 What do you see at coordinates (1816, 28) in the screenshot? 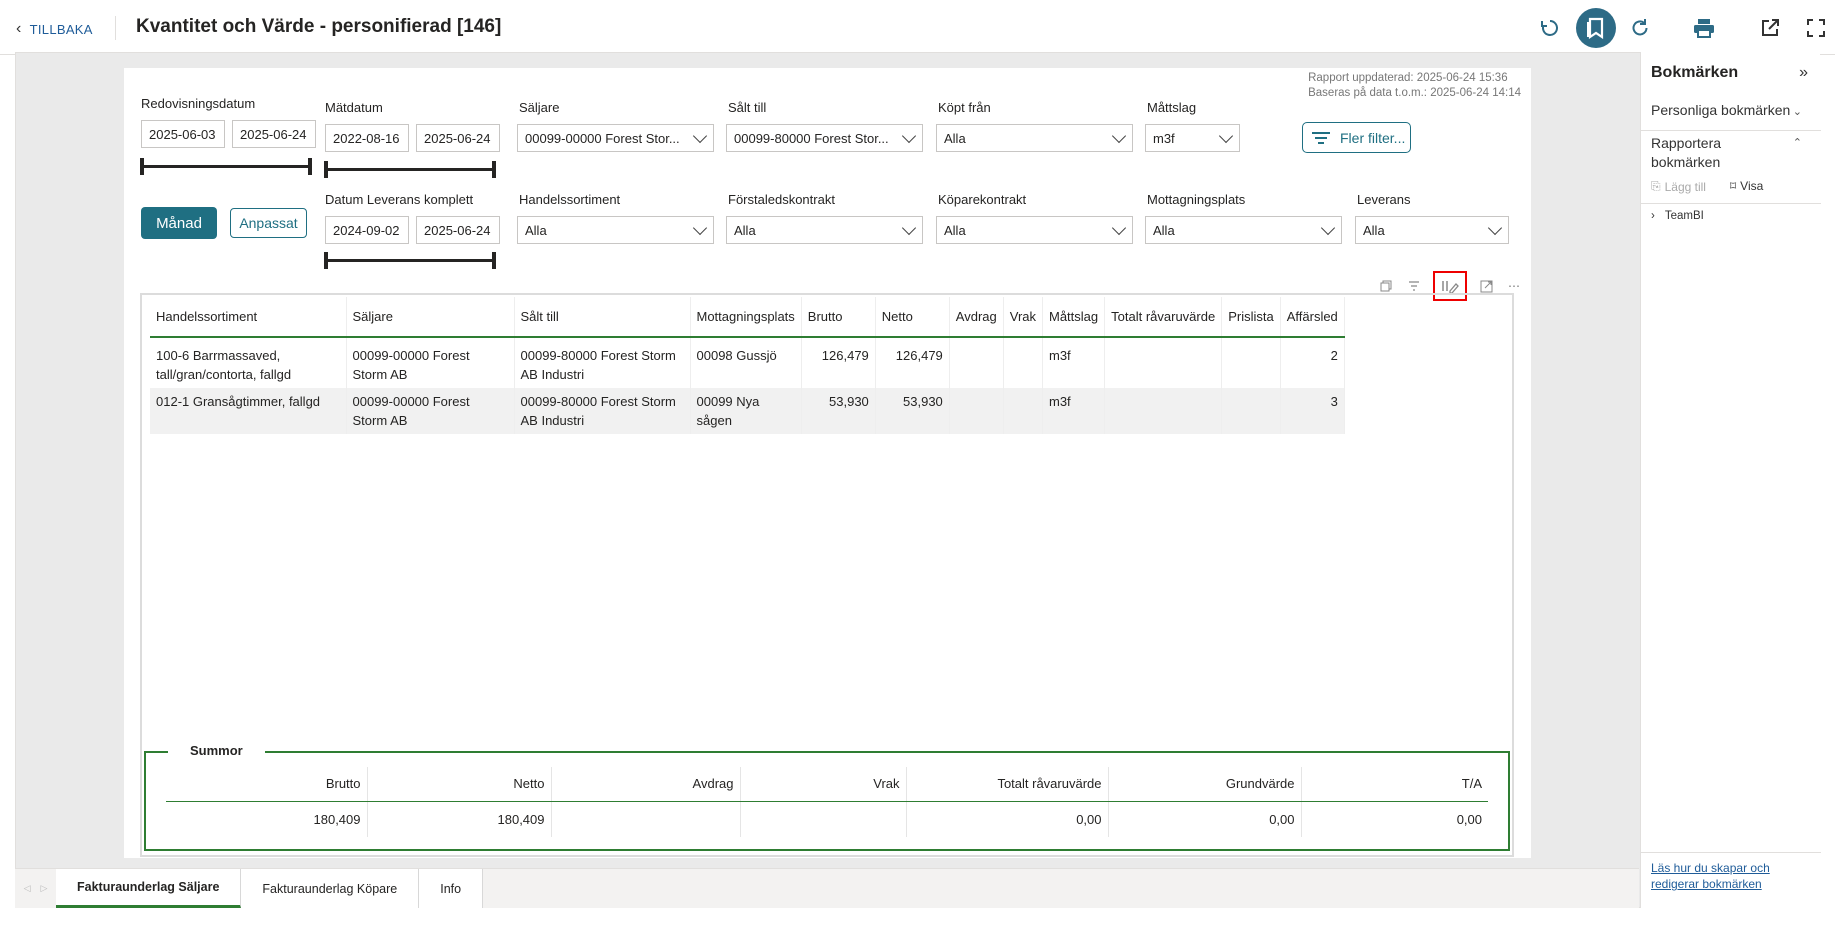
I see `fullscreen-icon` at bounding box center [1816, 28].